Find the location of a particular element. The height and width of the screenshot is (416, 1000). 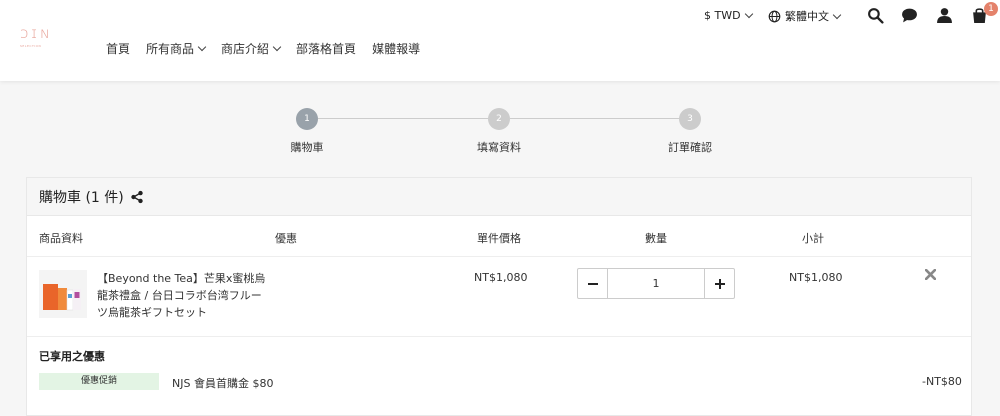

logo-text: ɔɪɴ is located at coordinates (36, 33).